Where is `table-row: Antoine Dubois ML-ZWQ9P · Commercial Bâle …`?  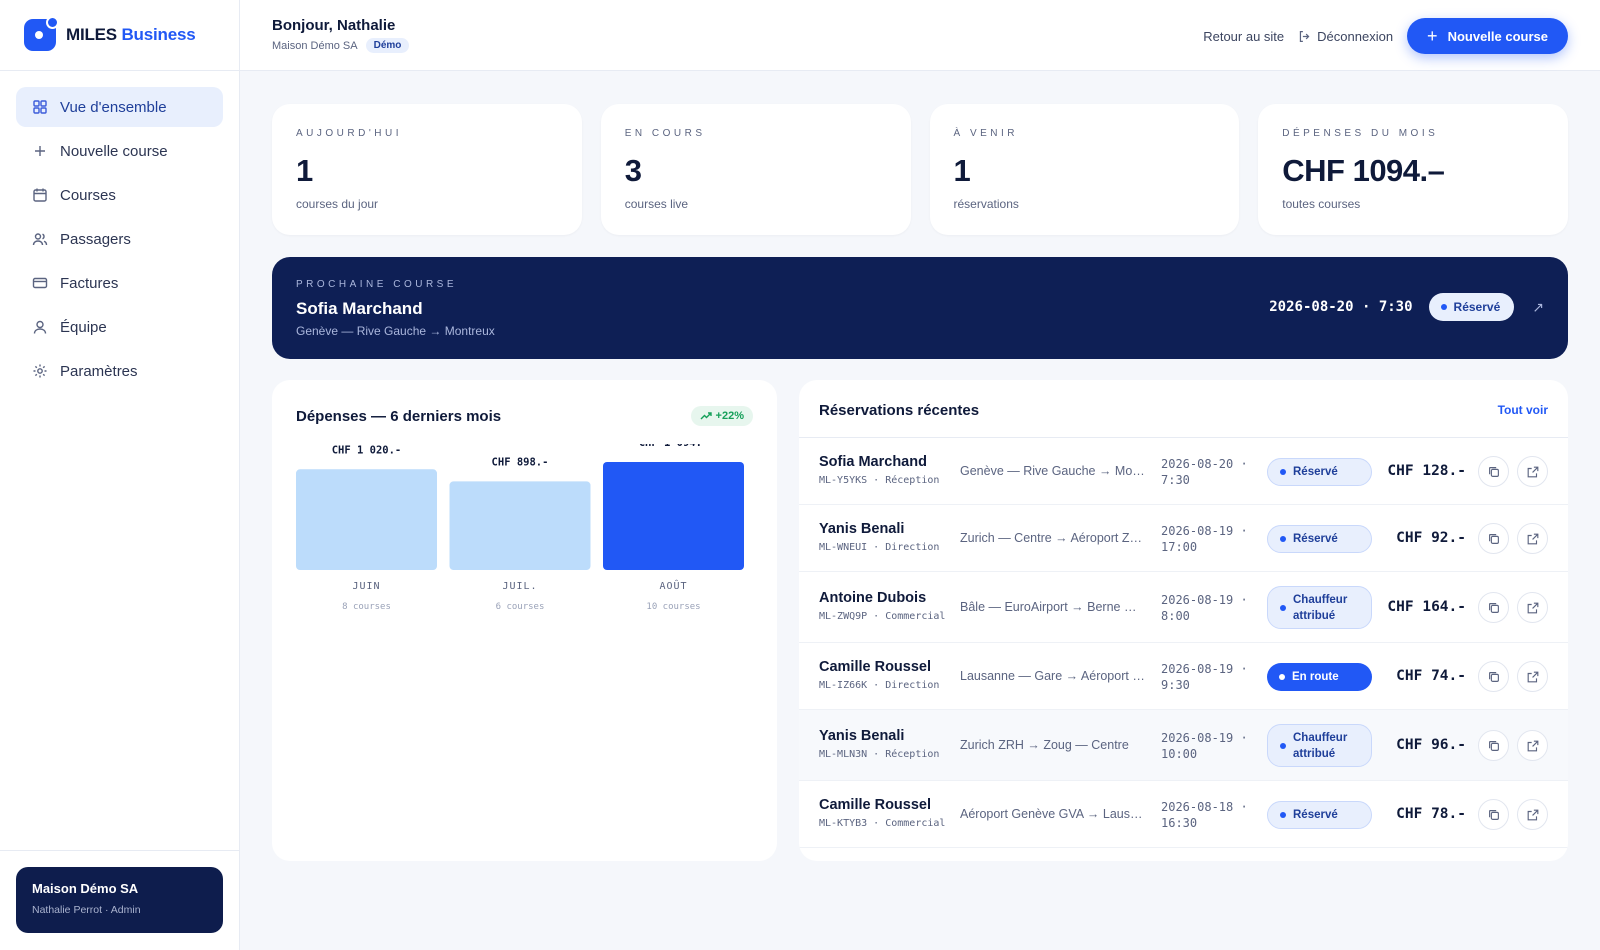 table-row: Antoine Dubois ML-ZWQ9P · Commercial Bâle … is located at coordinates (1183, 607).